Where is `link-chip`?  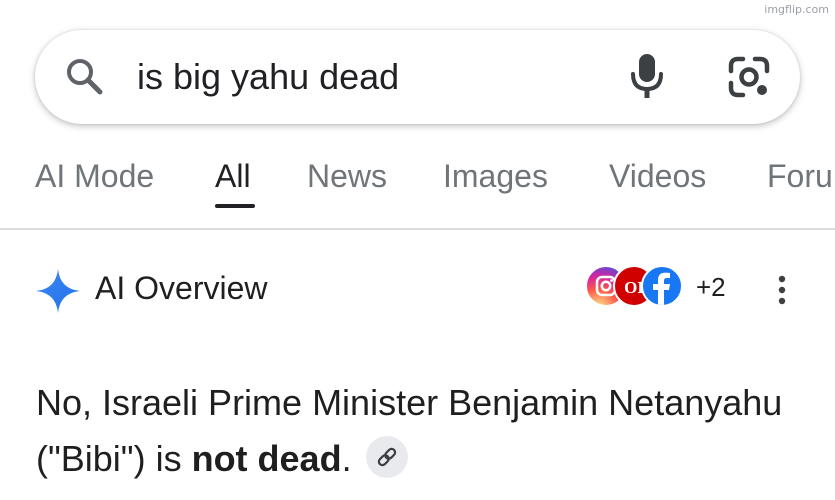 link-chip is located at coordinates (386, 457).